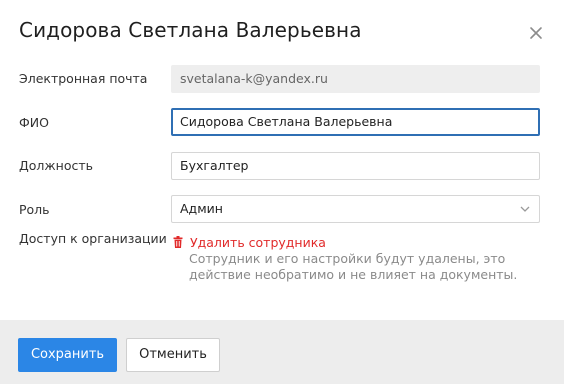 This screenshot has height=384, width=564. I want to click on close-icon, so click(536, 33).